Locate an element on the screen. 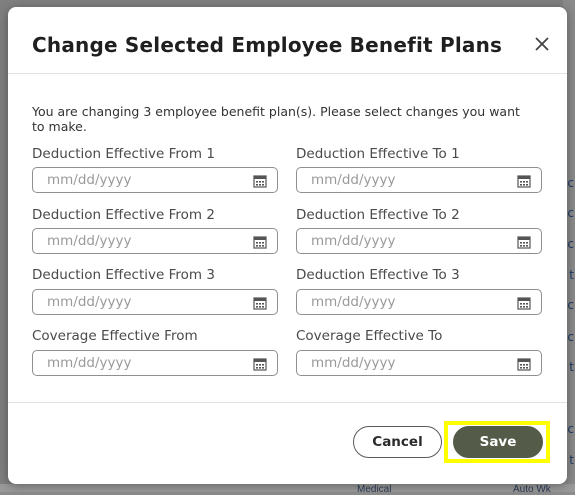 Image resolution: width=575 pixels, height=495 pixels. background-bottom-row: Medical Auto Wk is located at coordinates (287, 489).